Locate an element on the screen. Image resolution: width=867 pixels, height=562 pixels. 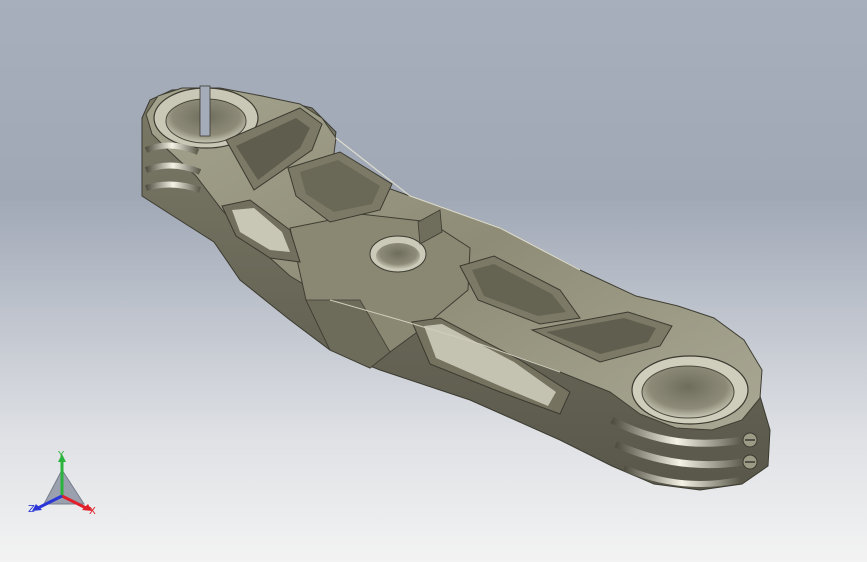
z-axis-label: Z is located at coordinates (31, 509).